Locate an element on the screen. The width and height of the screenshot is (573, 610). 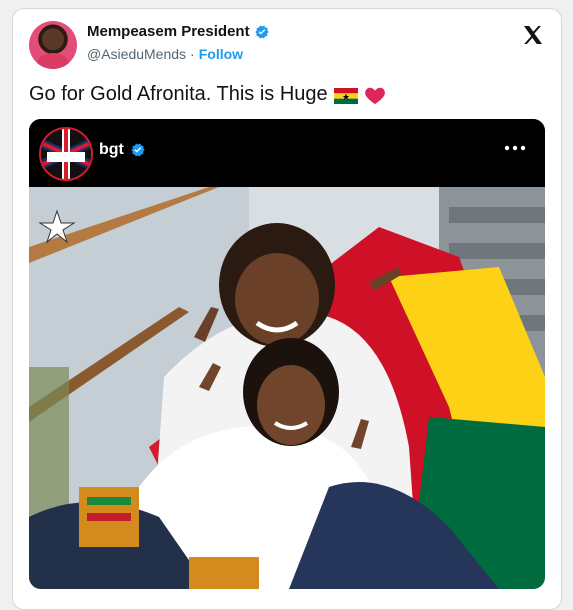
bgt-account: bgt is located at coordinates (122, 150).